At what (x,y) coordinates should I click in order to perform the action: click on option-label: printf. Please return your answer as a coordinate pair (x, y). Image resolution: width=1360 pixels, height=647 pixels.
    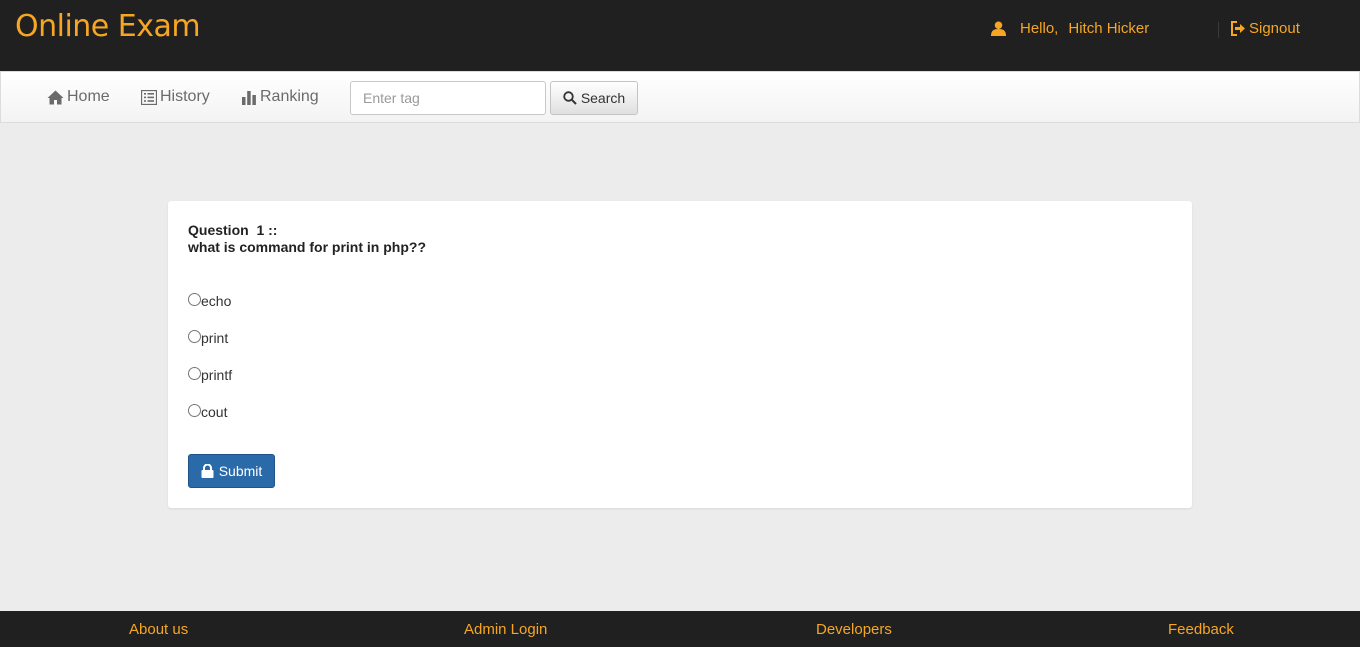
    Looking at the image, I should click on (217, 375).